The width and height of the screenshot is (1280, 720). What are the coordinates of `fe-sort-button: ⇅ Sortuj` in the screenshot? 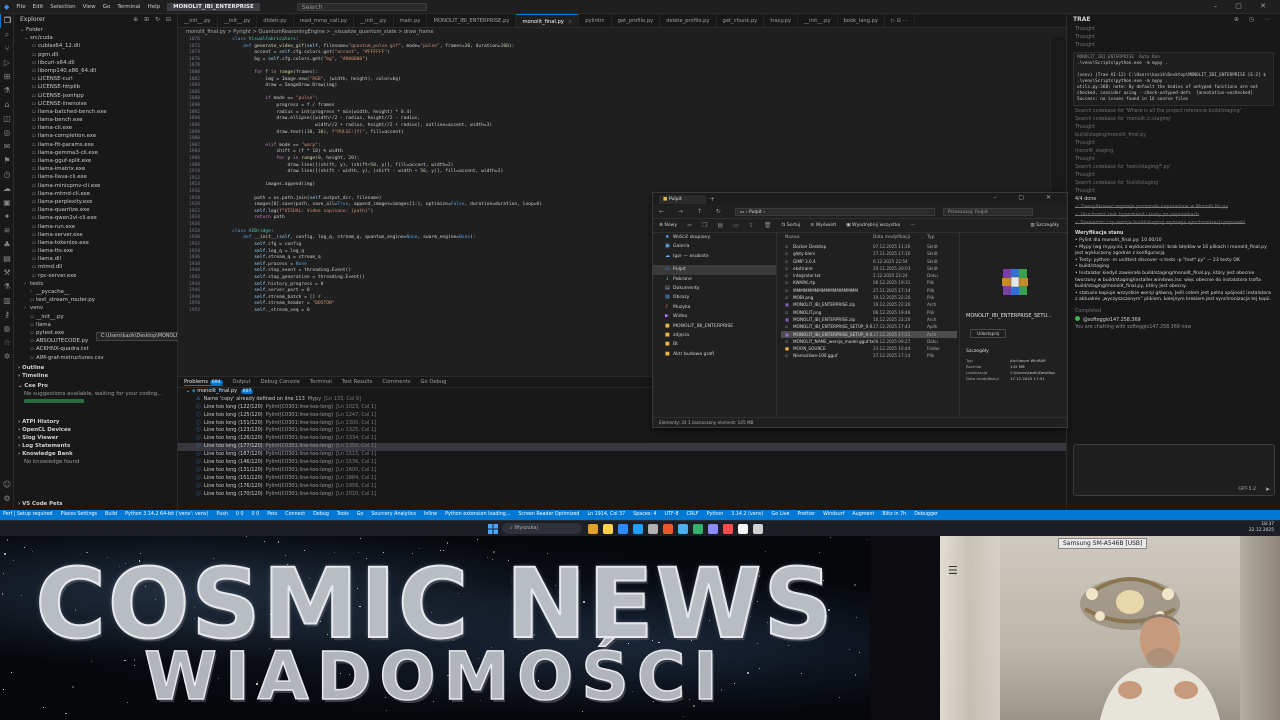 It's located at (790, 225).